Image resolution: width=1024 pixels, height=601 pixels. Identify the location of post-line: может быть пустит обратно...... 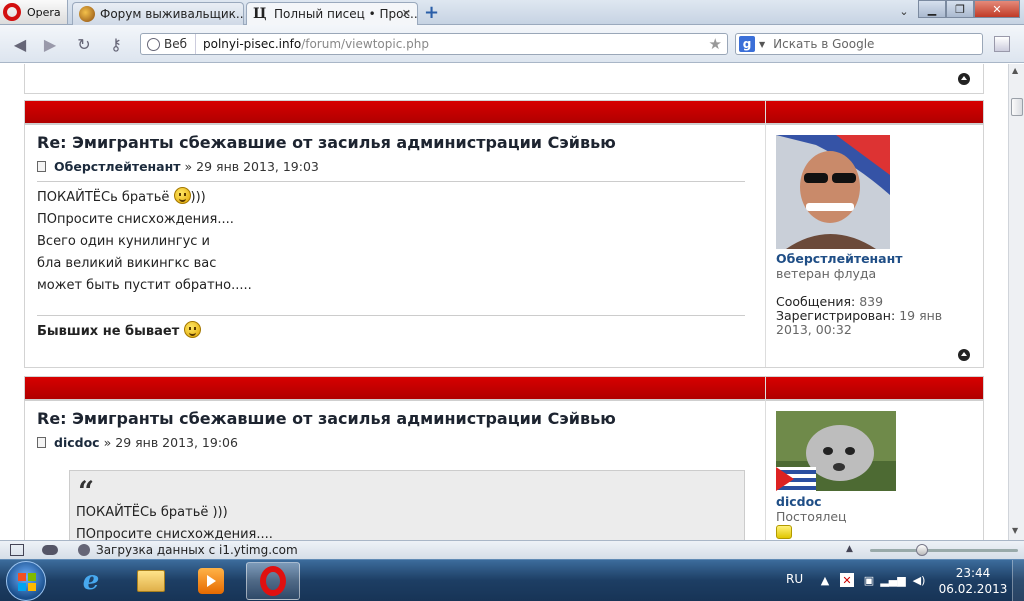
(144, 285).